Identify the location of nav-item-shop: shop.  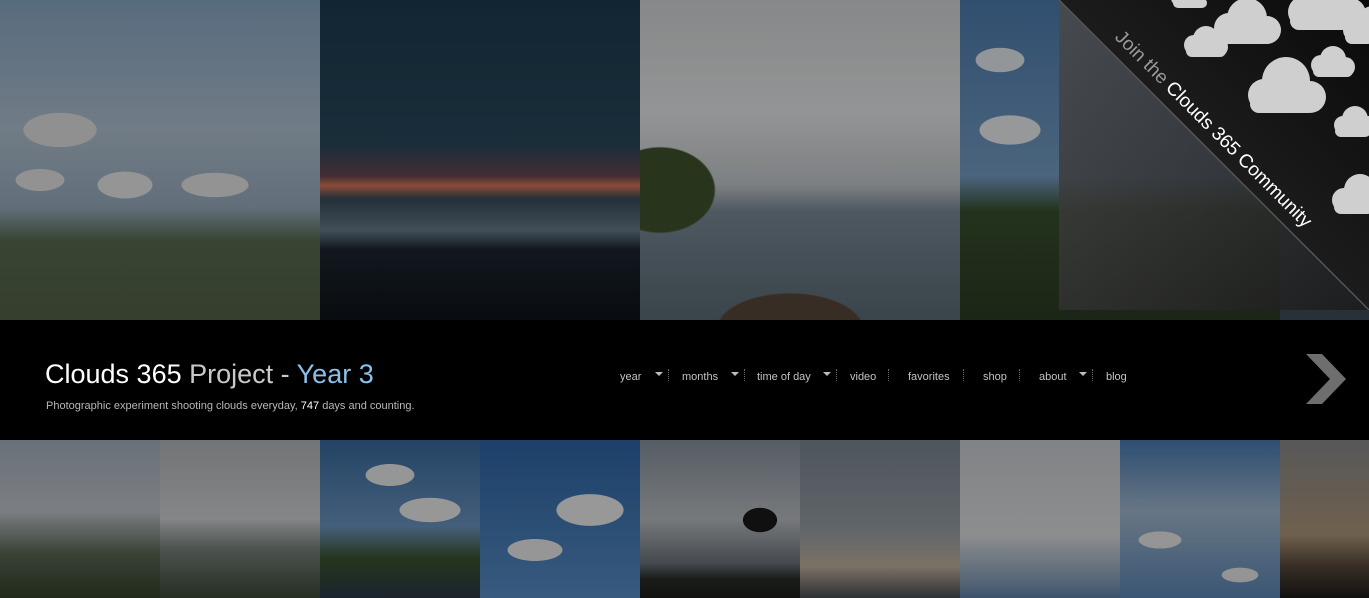
(995, 377).